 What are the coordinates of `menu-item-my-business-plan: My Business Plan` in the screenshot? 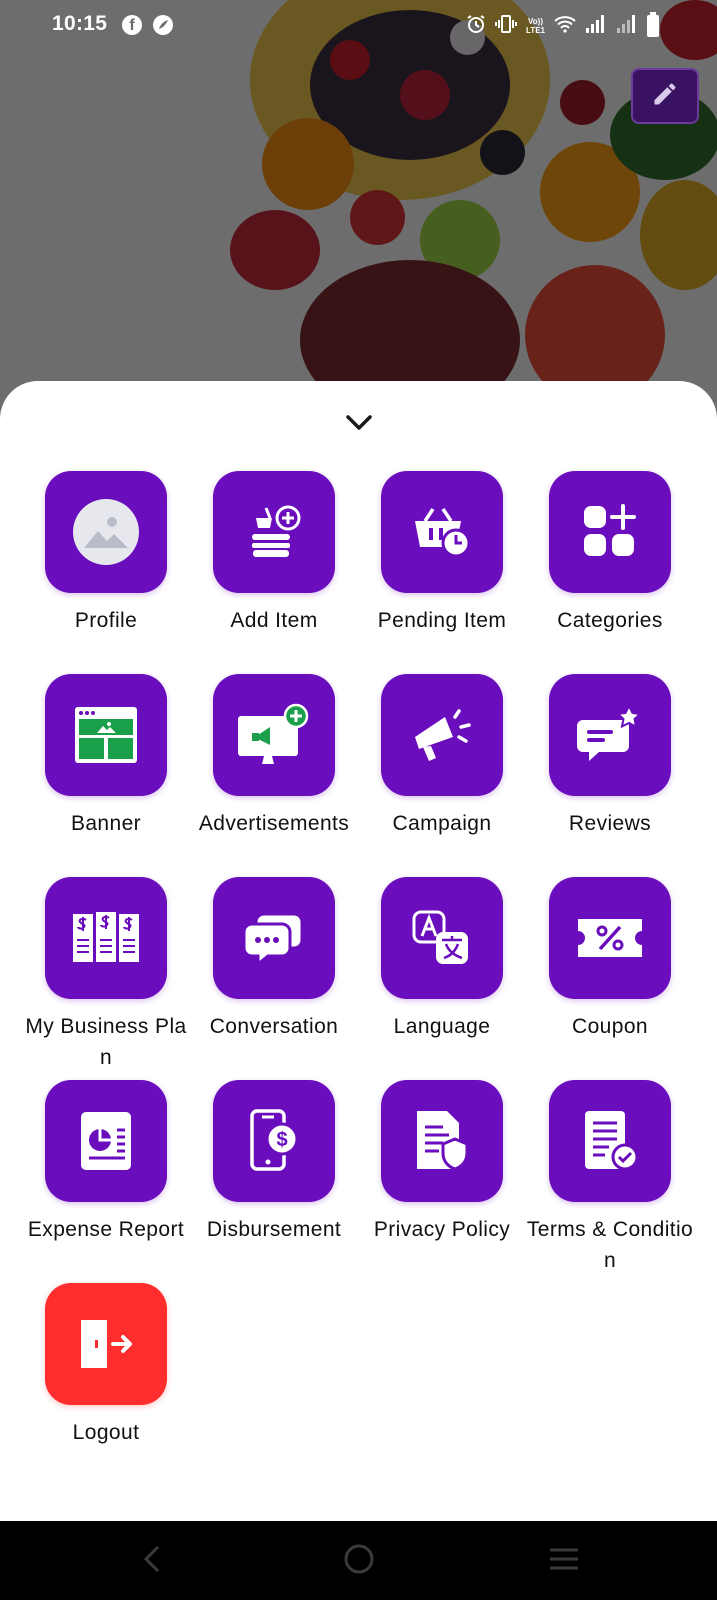 It's located at (106, 978).